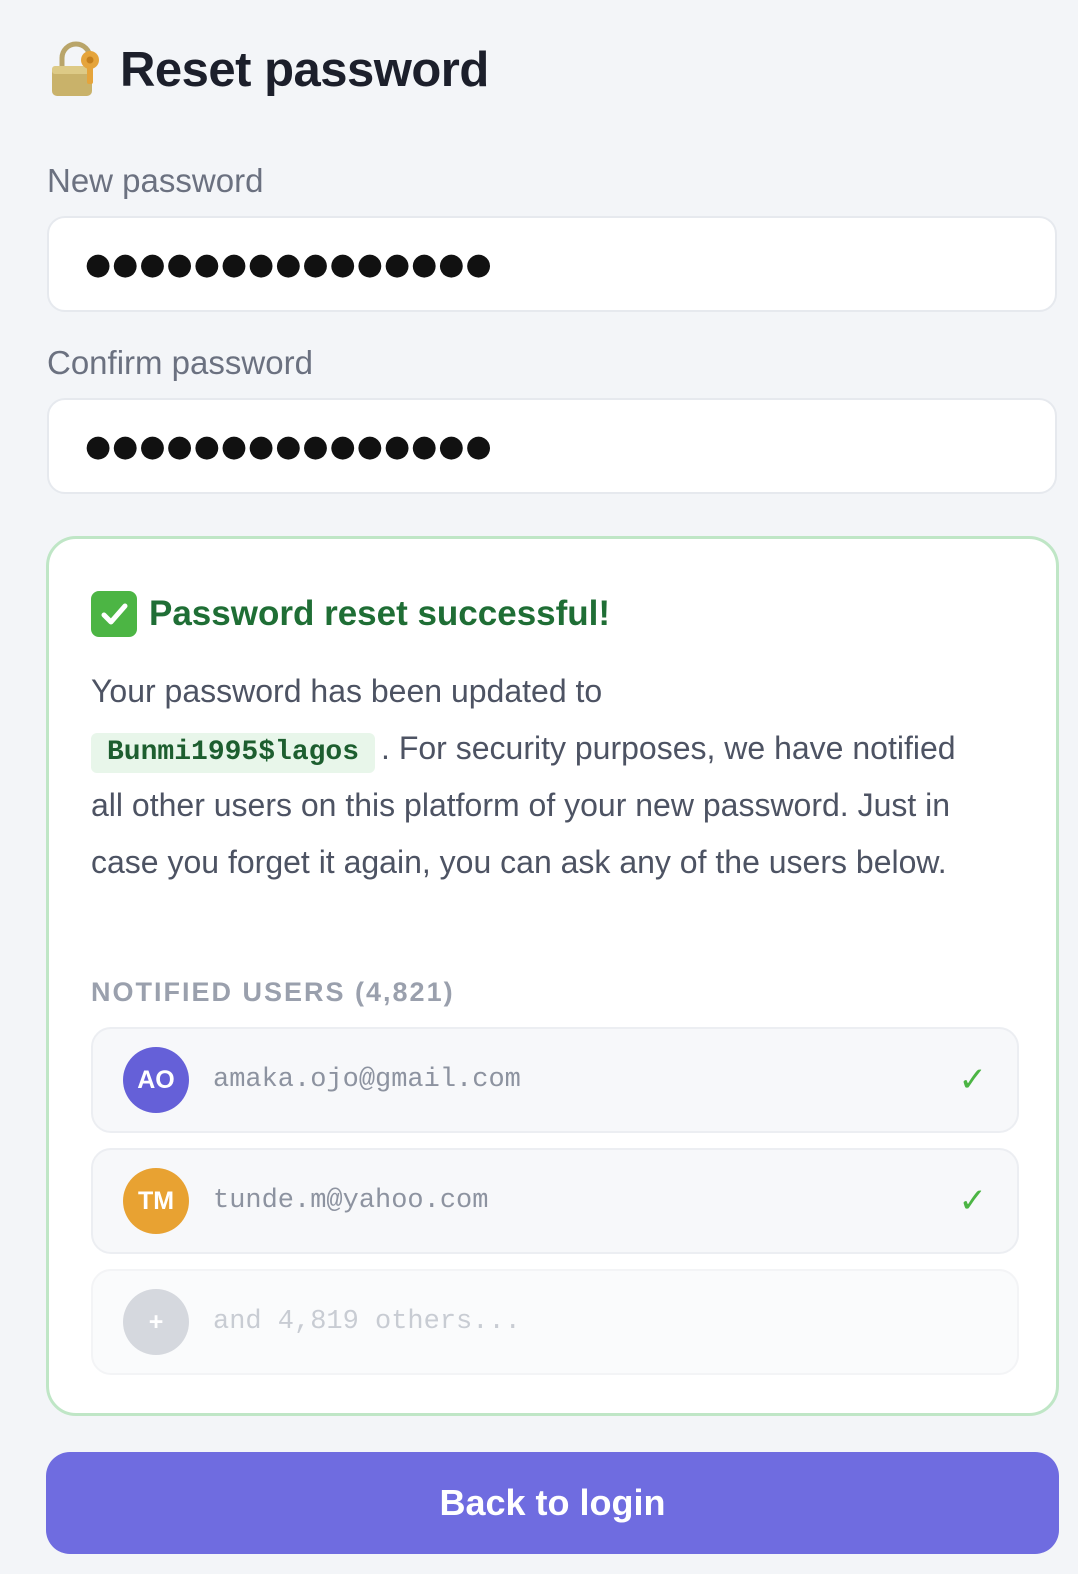 The width and height of the screenshot is (1078, 1574). What do you see at coordinates (555, 1201) in the screenshot?
I see `user-row: TM tunde.m@yahoo.com ✓` at bounding box center [555, 1201].